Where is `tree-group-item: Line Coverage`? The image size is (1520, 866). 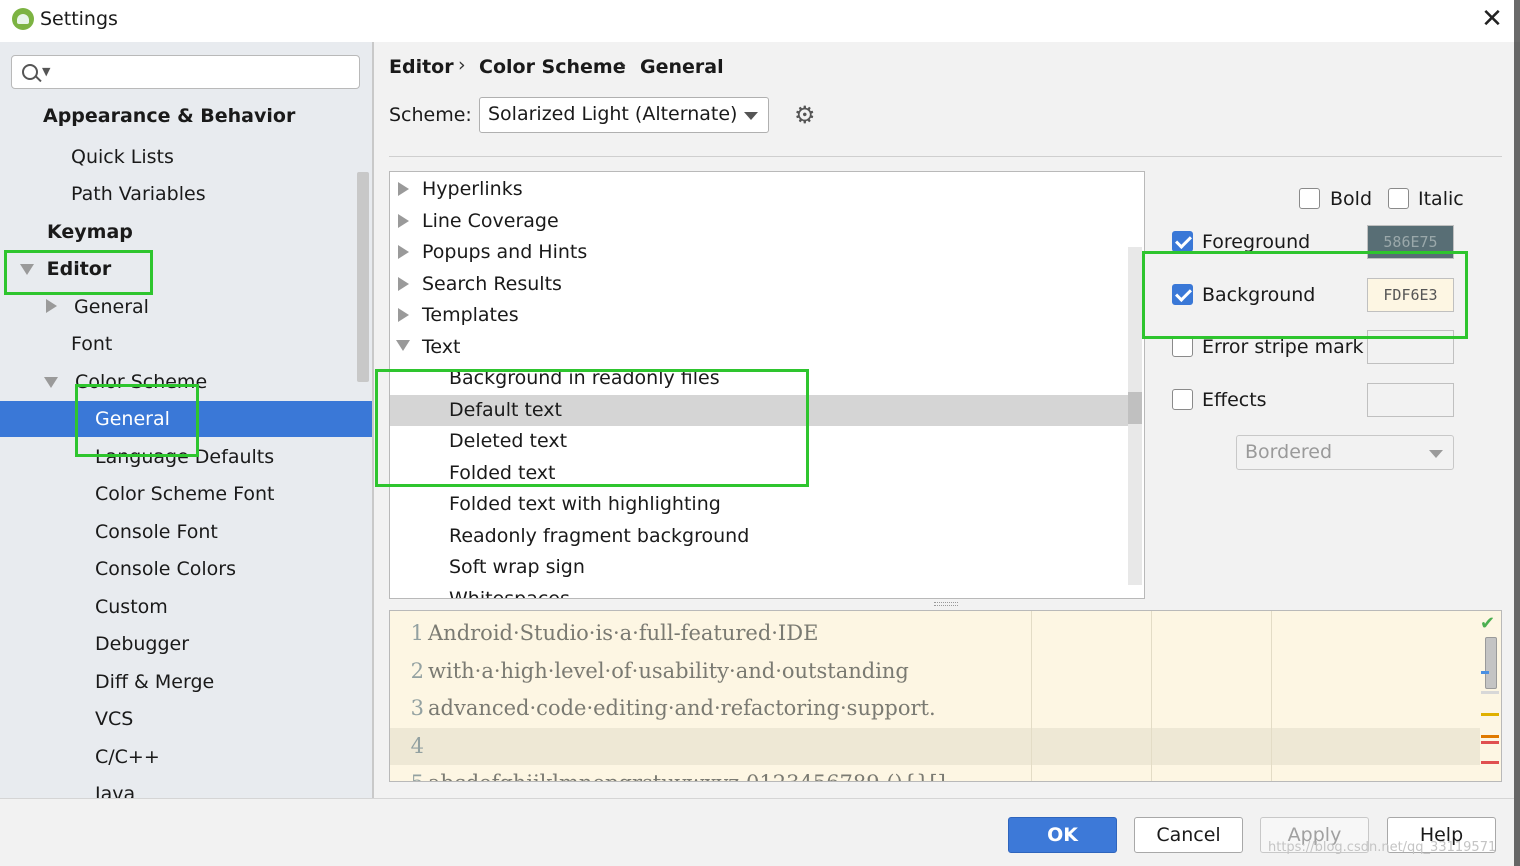
tree-group-item: Line Coverage is located at coordinates (759, 221).